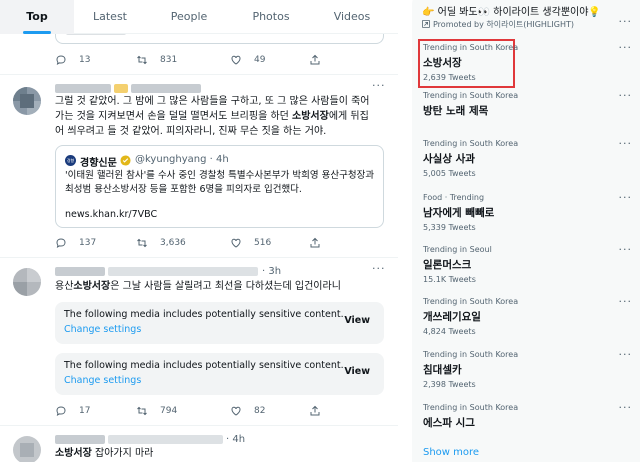  I want to click on tweet-time: · 4h, so click(235, 440).